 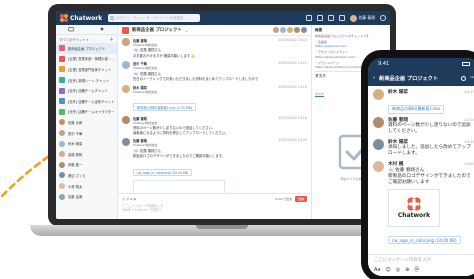 I want to click on file-attachment: 新商品の資料(最新版).xlsx (2.50 MB), so click(x=165, y=107).